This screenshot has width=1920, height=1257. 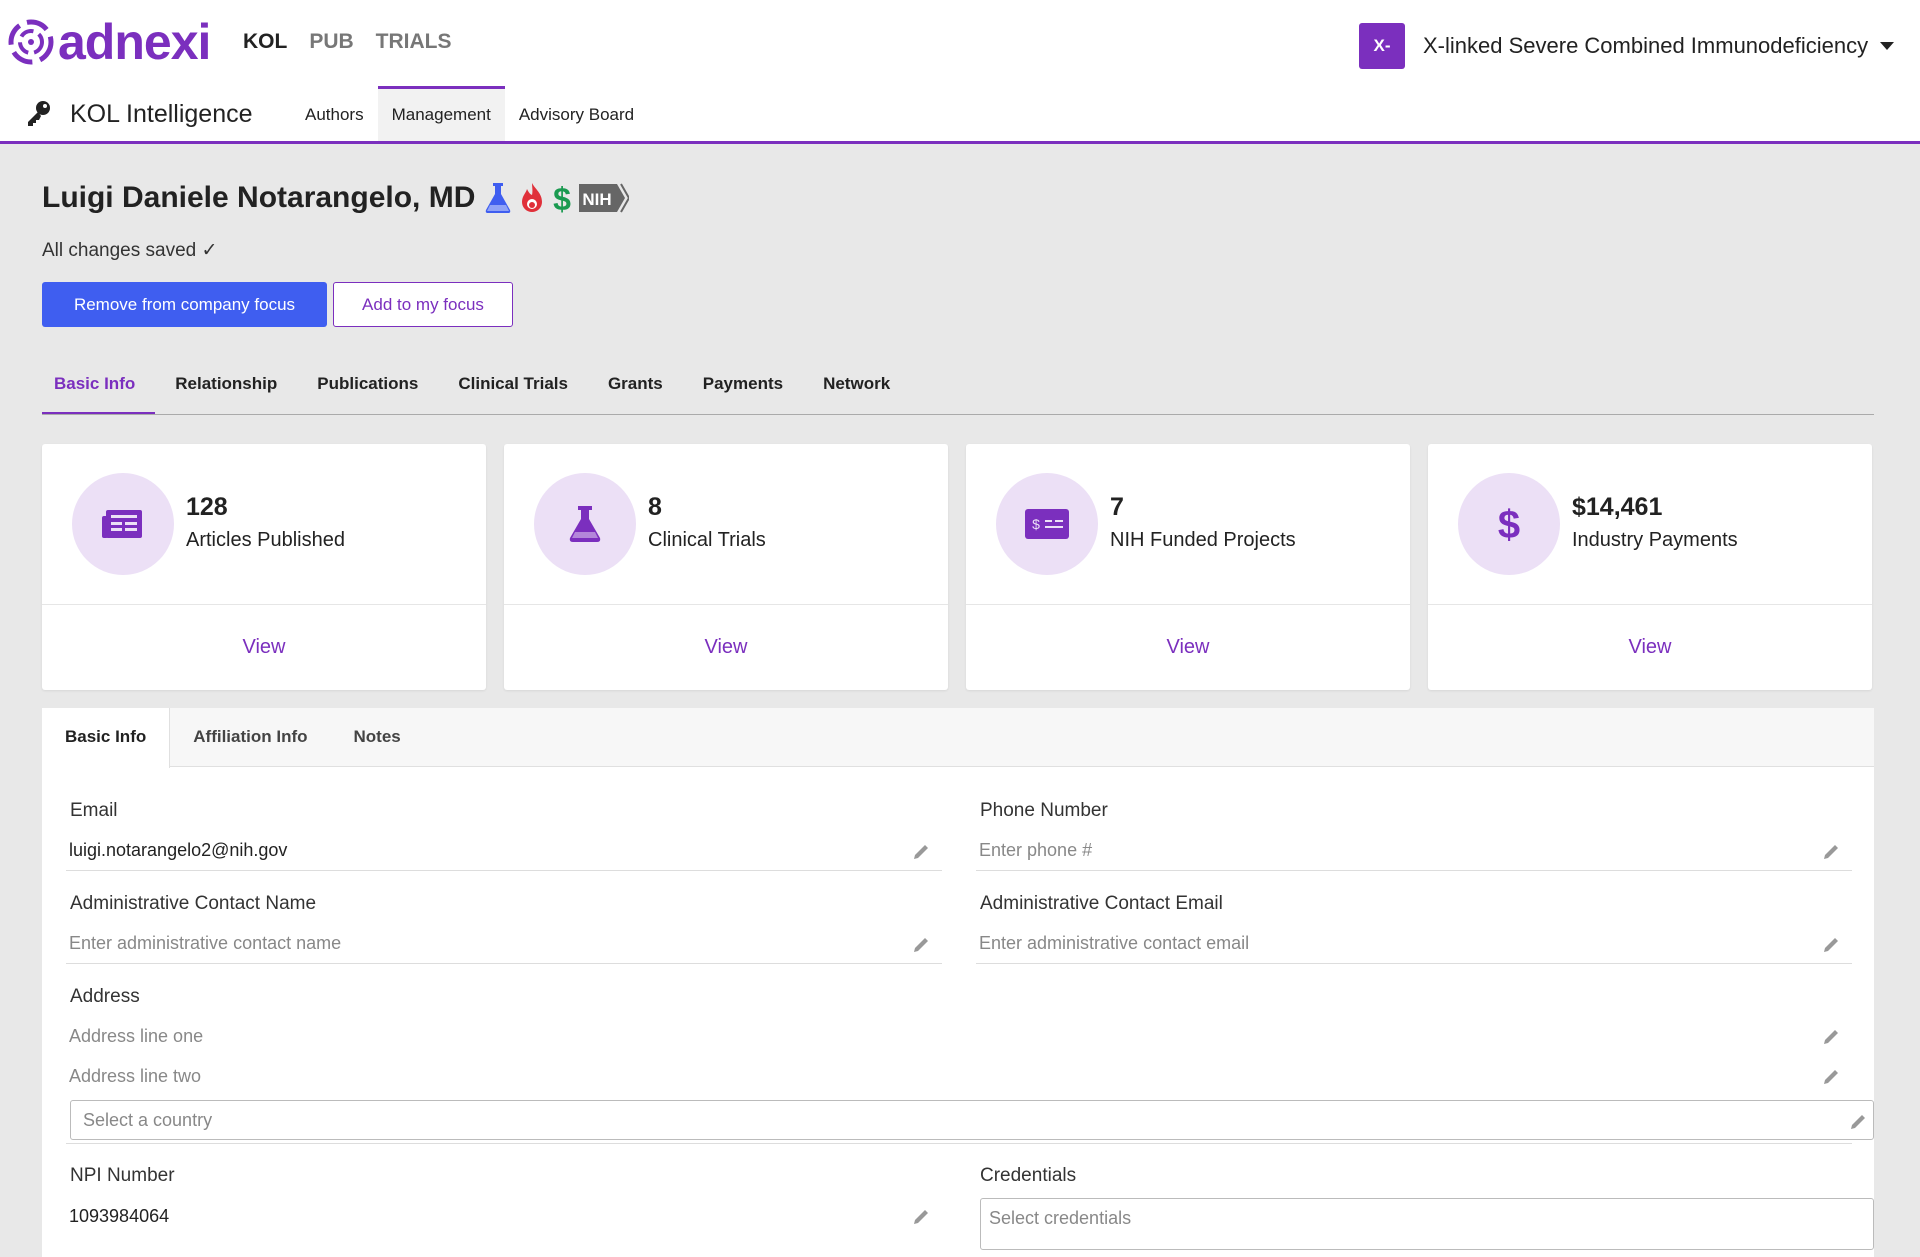 I want to click on npi-field: 1093984064, so click(x=505, y=1216).